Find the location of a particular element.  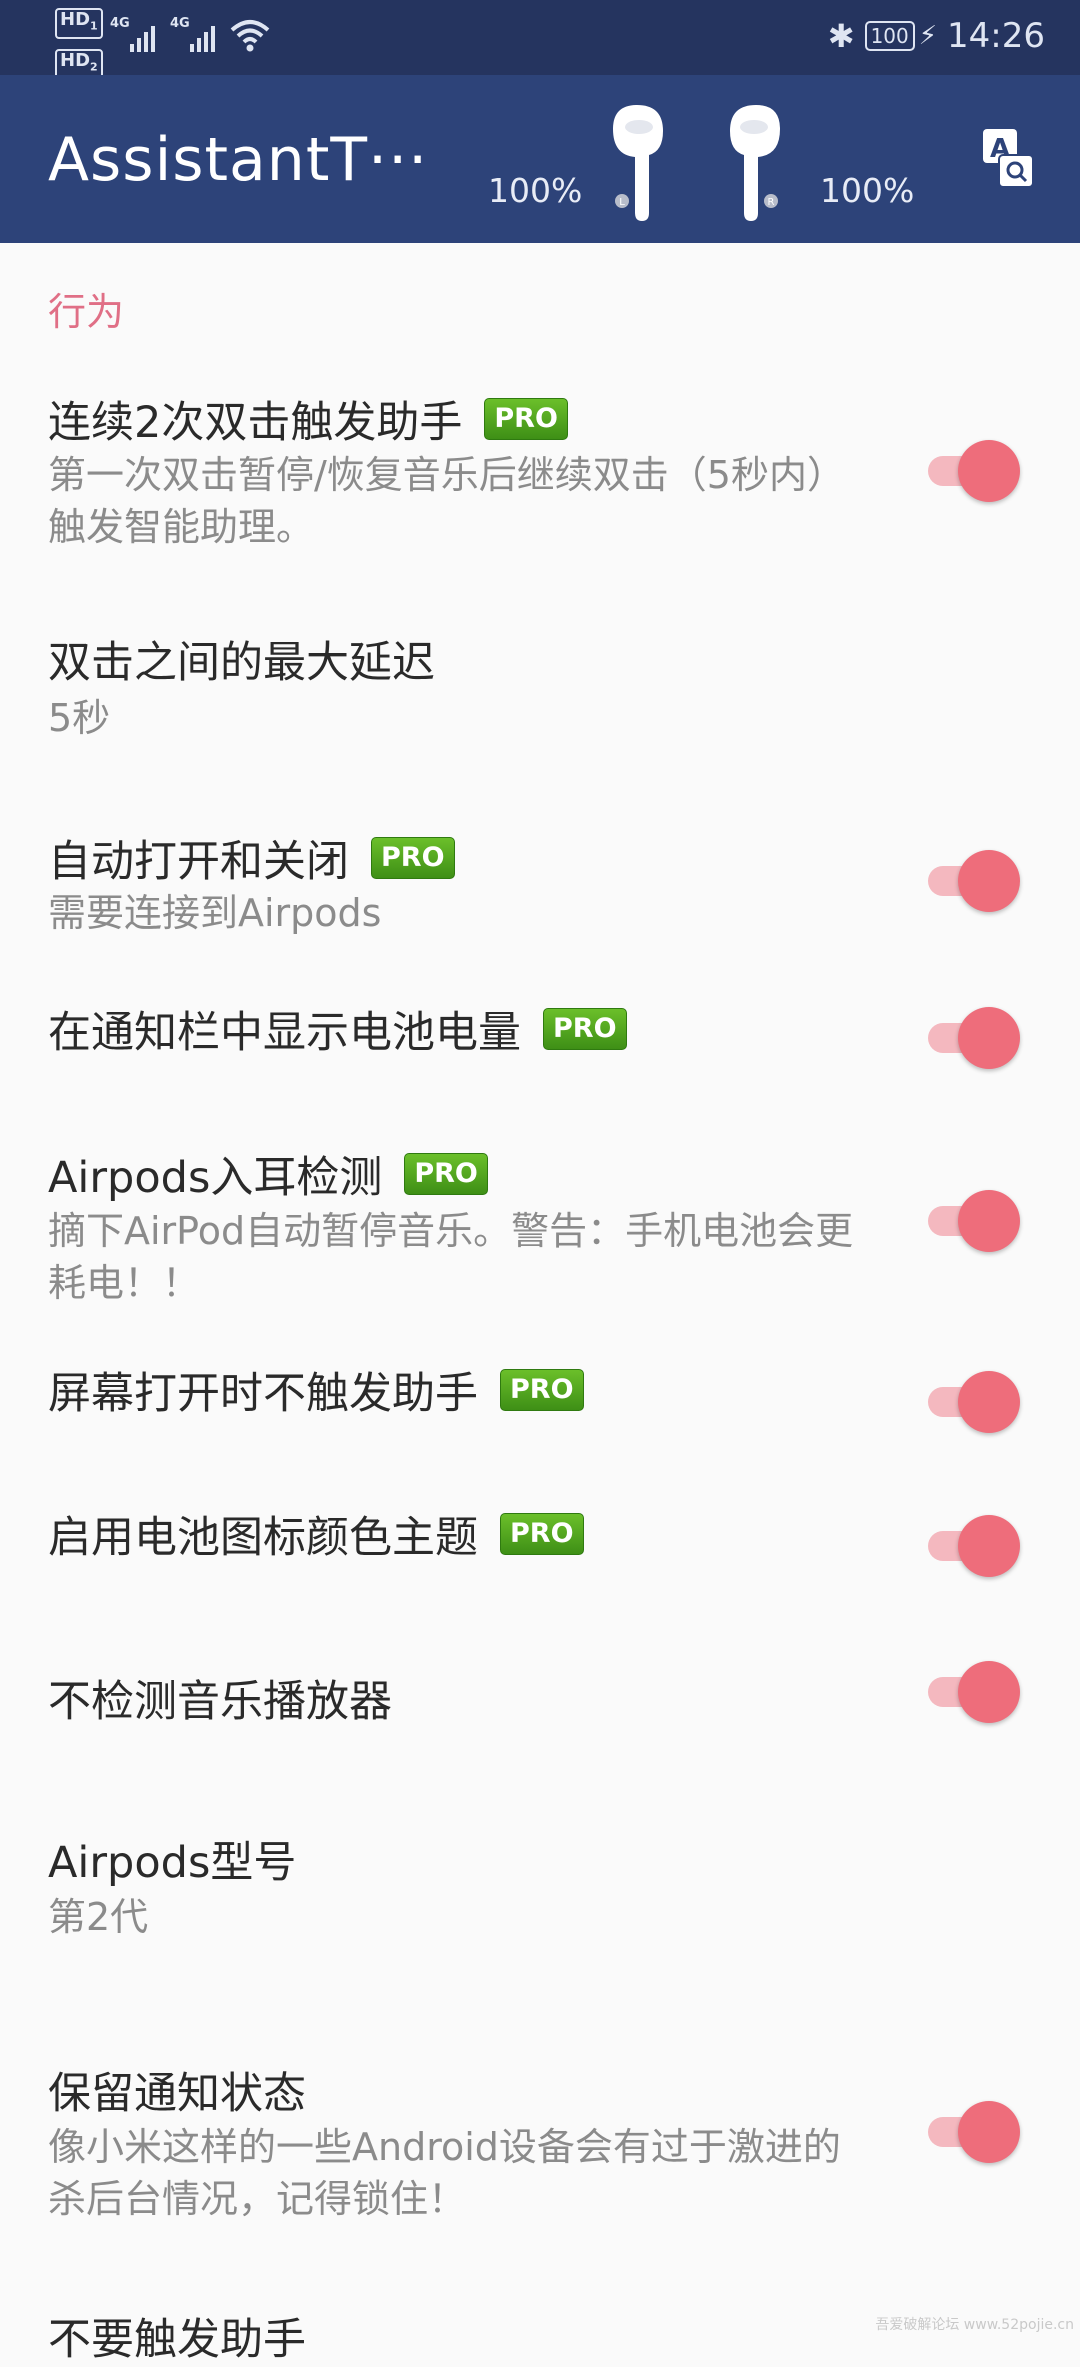

setting-screen-on-no-trigger: 屏幕打开时不触发助手 PRO is located at coordinates (316, 1390).